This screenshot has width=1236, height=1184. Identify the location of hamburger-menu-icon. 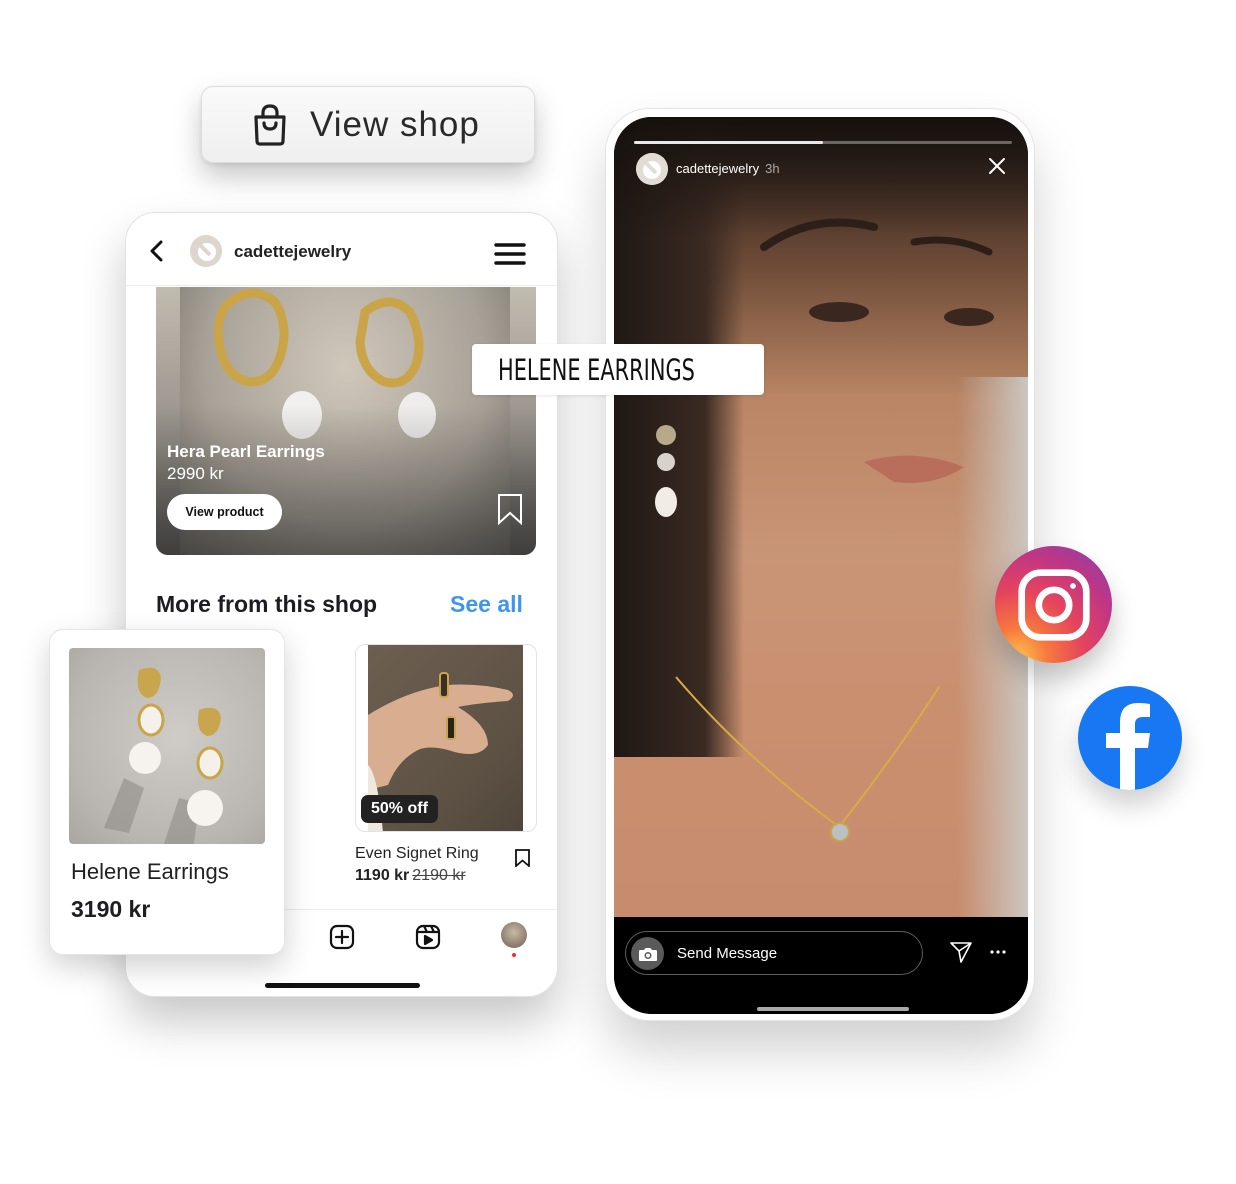
(510, 254).